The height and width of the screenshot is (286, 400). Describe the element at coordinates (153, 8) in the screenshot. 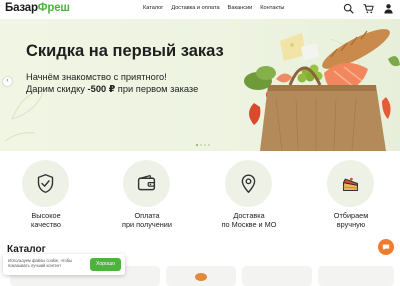

I see `nav-catalog: Каталог` at that location.